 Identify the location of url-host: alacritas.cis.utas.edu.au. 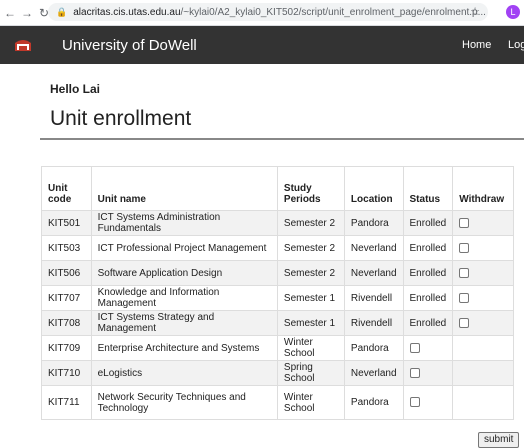
(127, 12).